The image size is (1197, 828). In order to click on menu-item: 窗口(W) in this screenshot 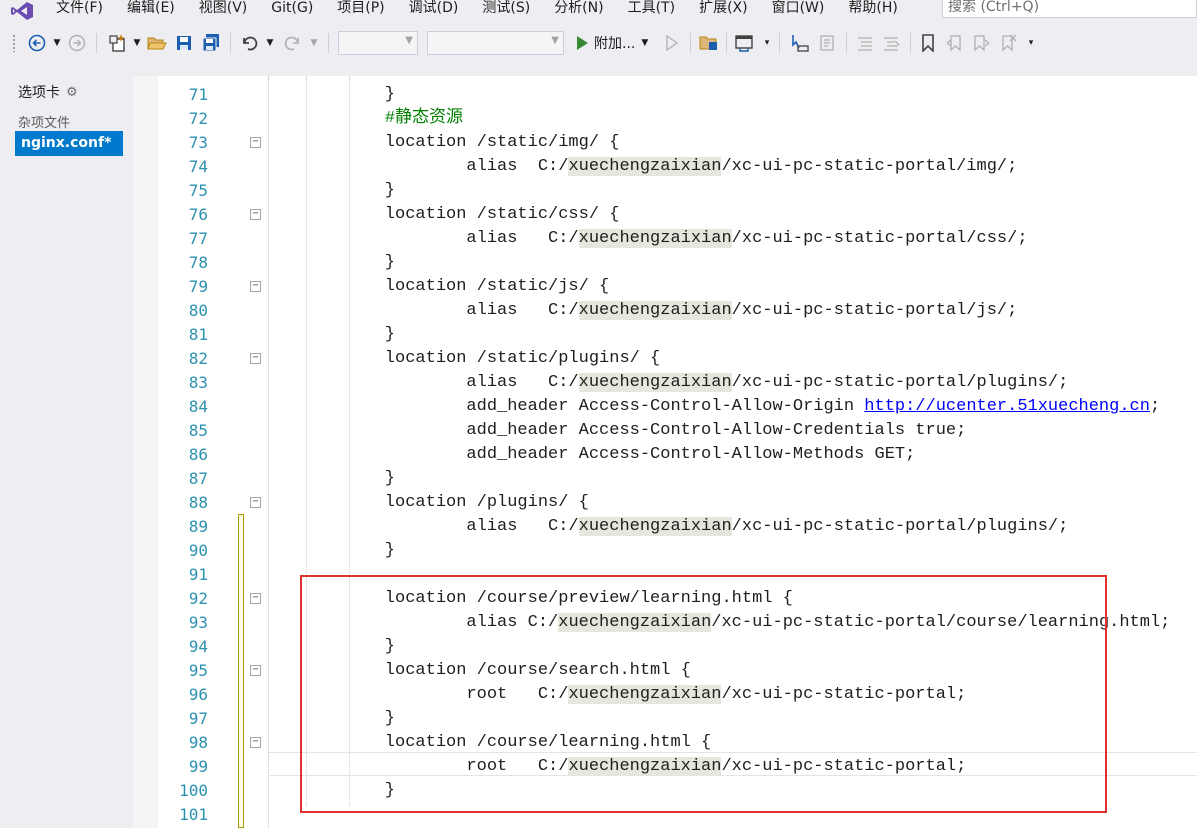, I will do `click(798, 11)`.